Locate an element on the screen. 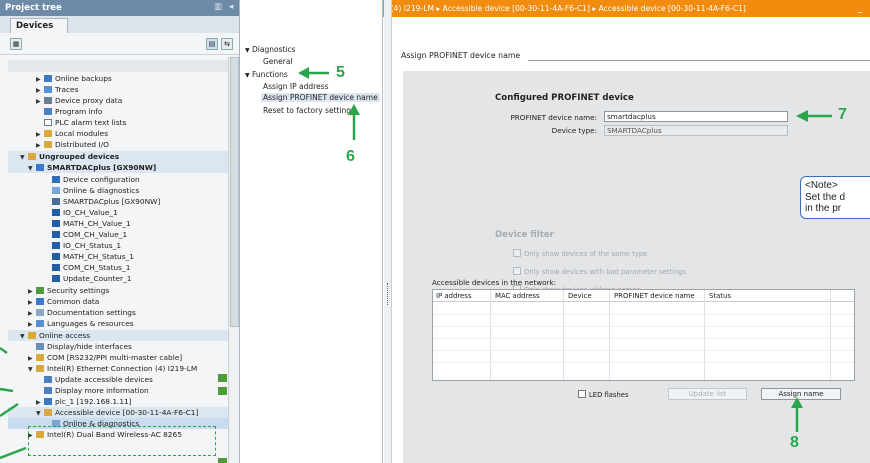  arrow-6-head is located at coordinates (354, 109).